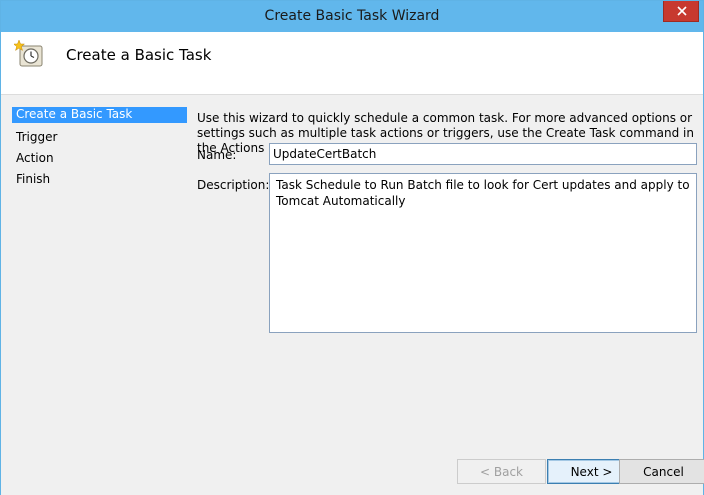 The width and height of the screenshot is (704, 495). What do you see at coordinates (99, 138) in the screenshot?
I see `step-trigger: Trigger` at bounding box center [99, 138].